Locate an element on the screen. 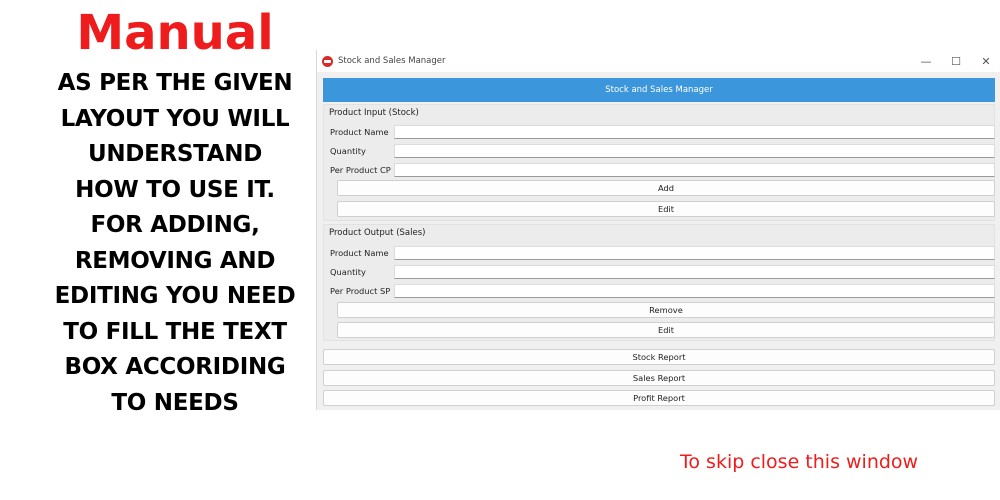 The image size is (1000, 500). header-banner: Stock and Sales Manager is located at coordinates (659, 90).